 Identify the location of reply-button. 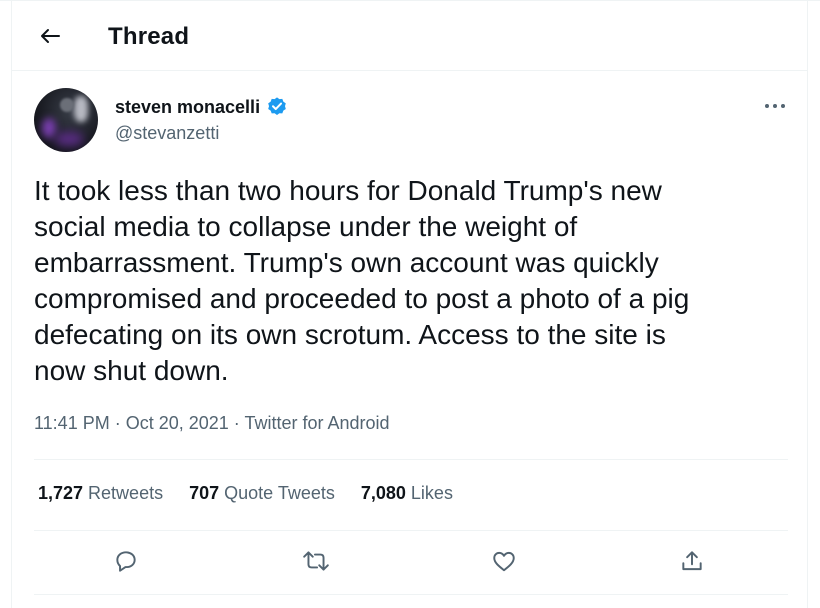
(126, 561).